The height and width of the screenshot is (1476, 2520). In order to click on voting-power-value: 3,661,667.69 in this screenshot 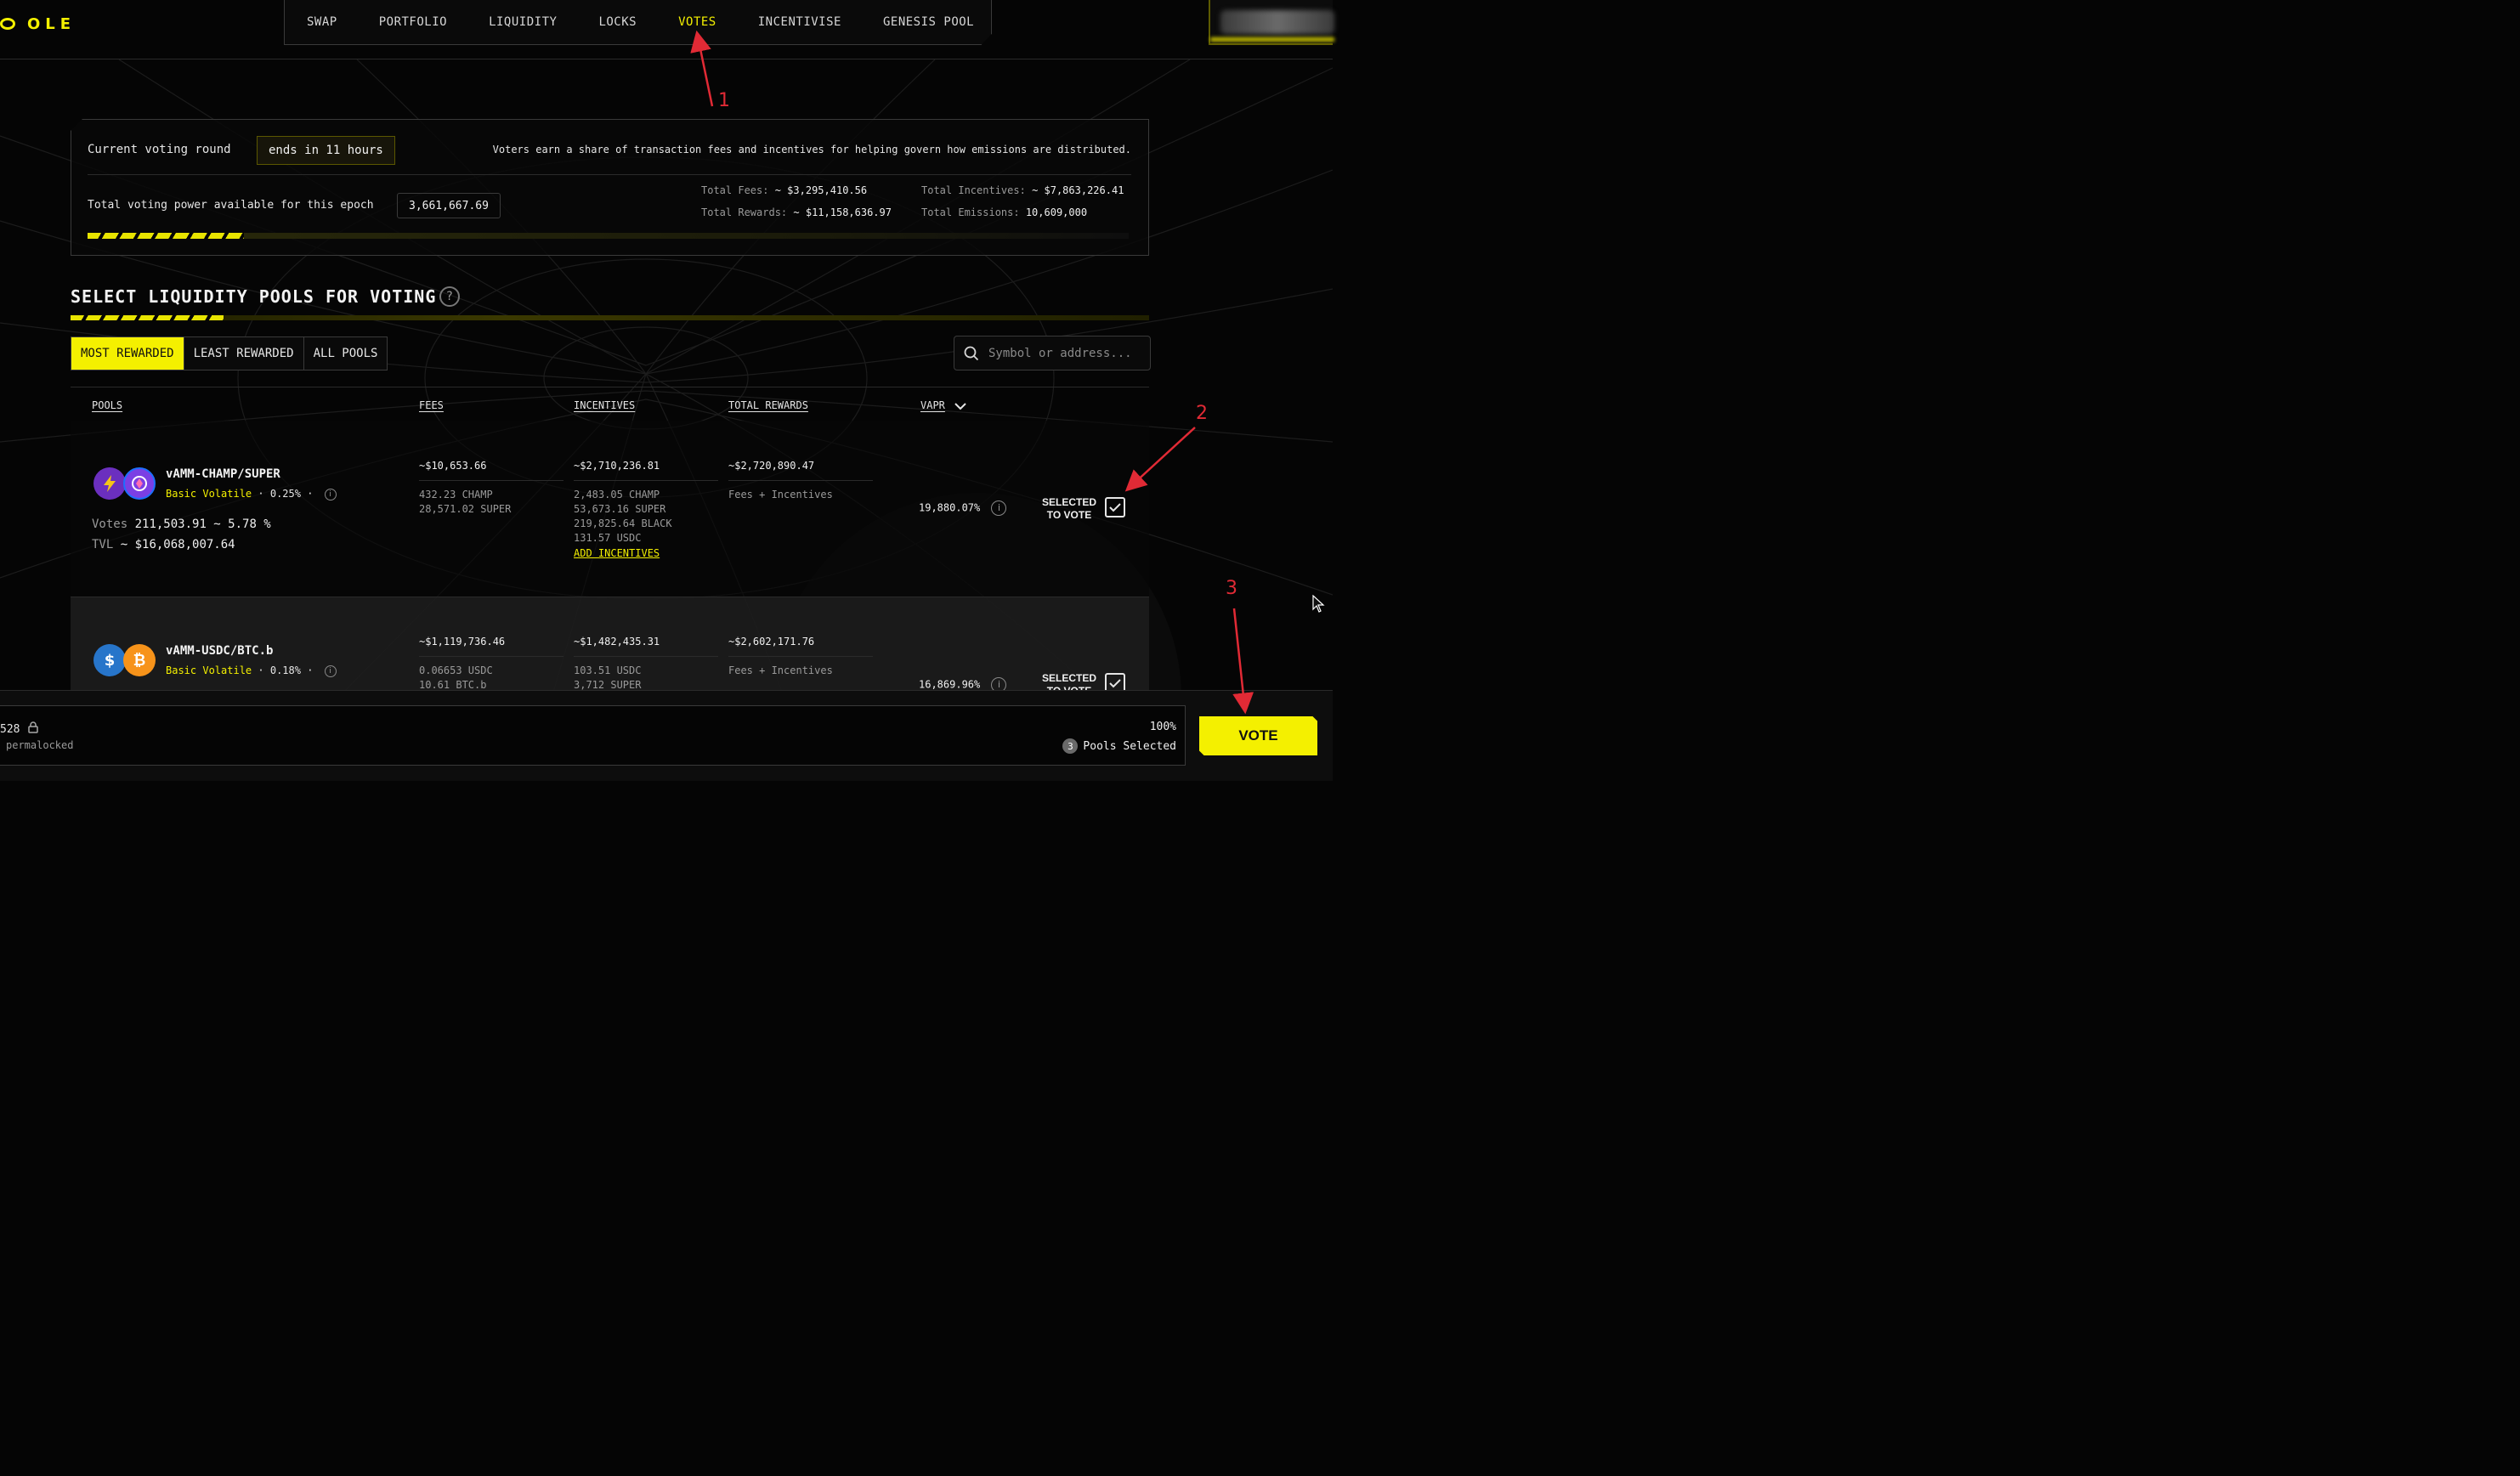, I will do `click(449, 205)`.